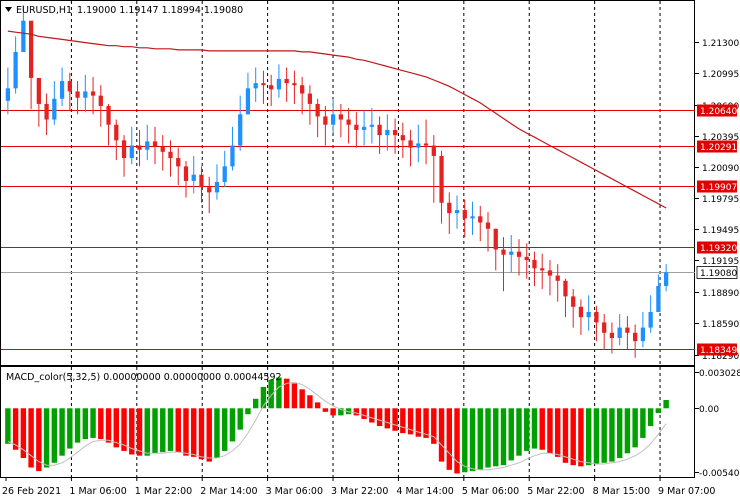  What do you see at coordinates (720, 200) in the screenshot?
I see `y-tick-label: 1.19795` at bounding box center [720, 200].